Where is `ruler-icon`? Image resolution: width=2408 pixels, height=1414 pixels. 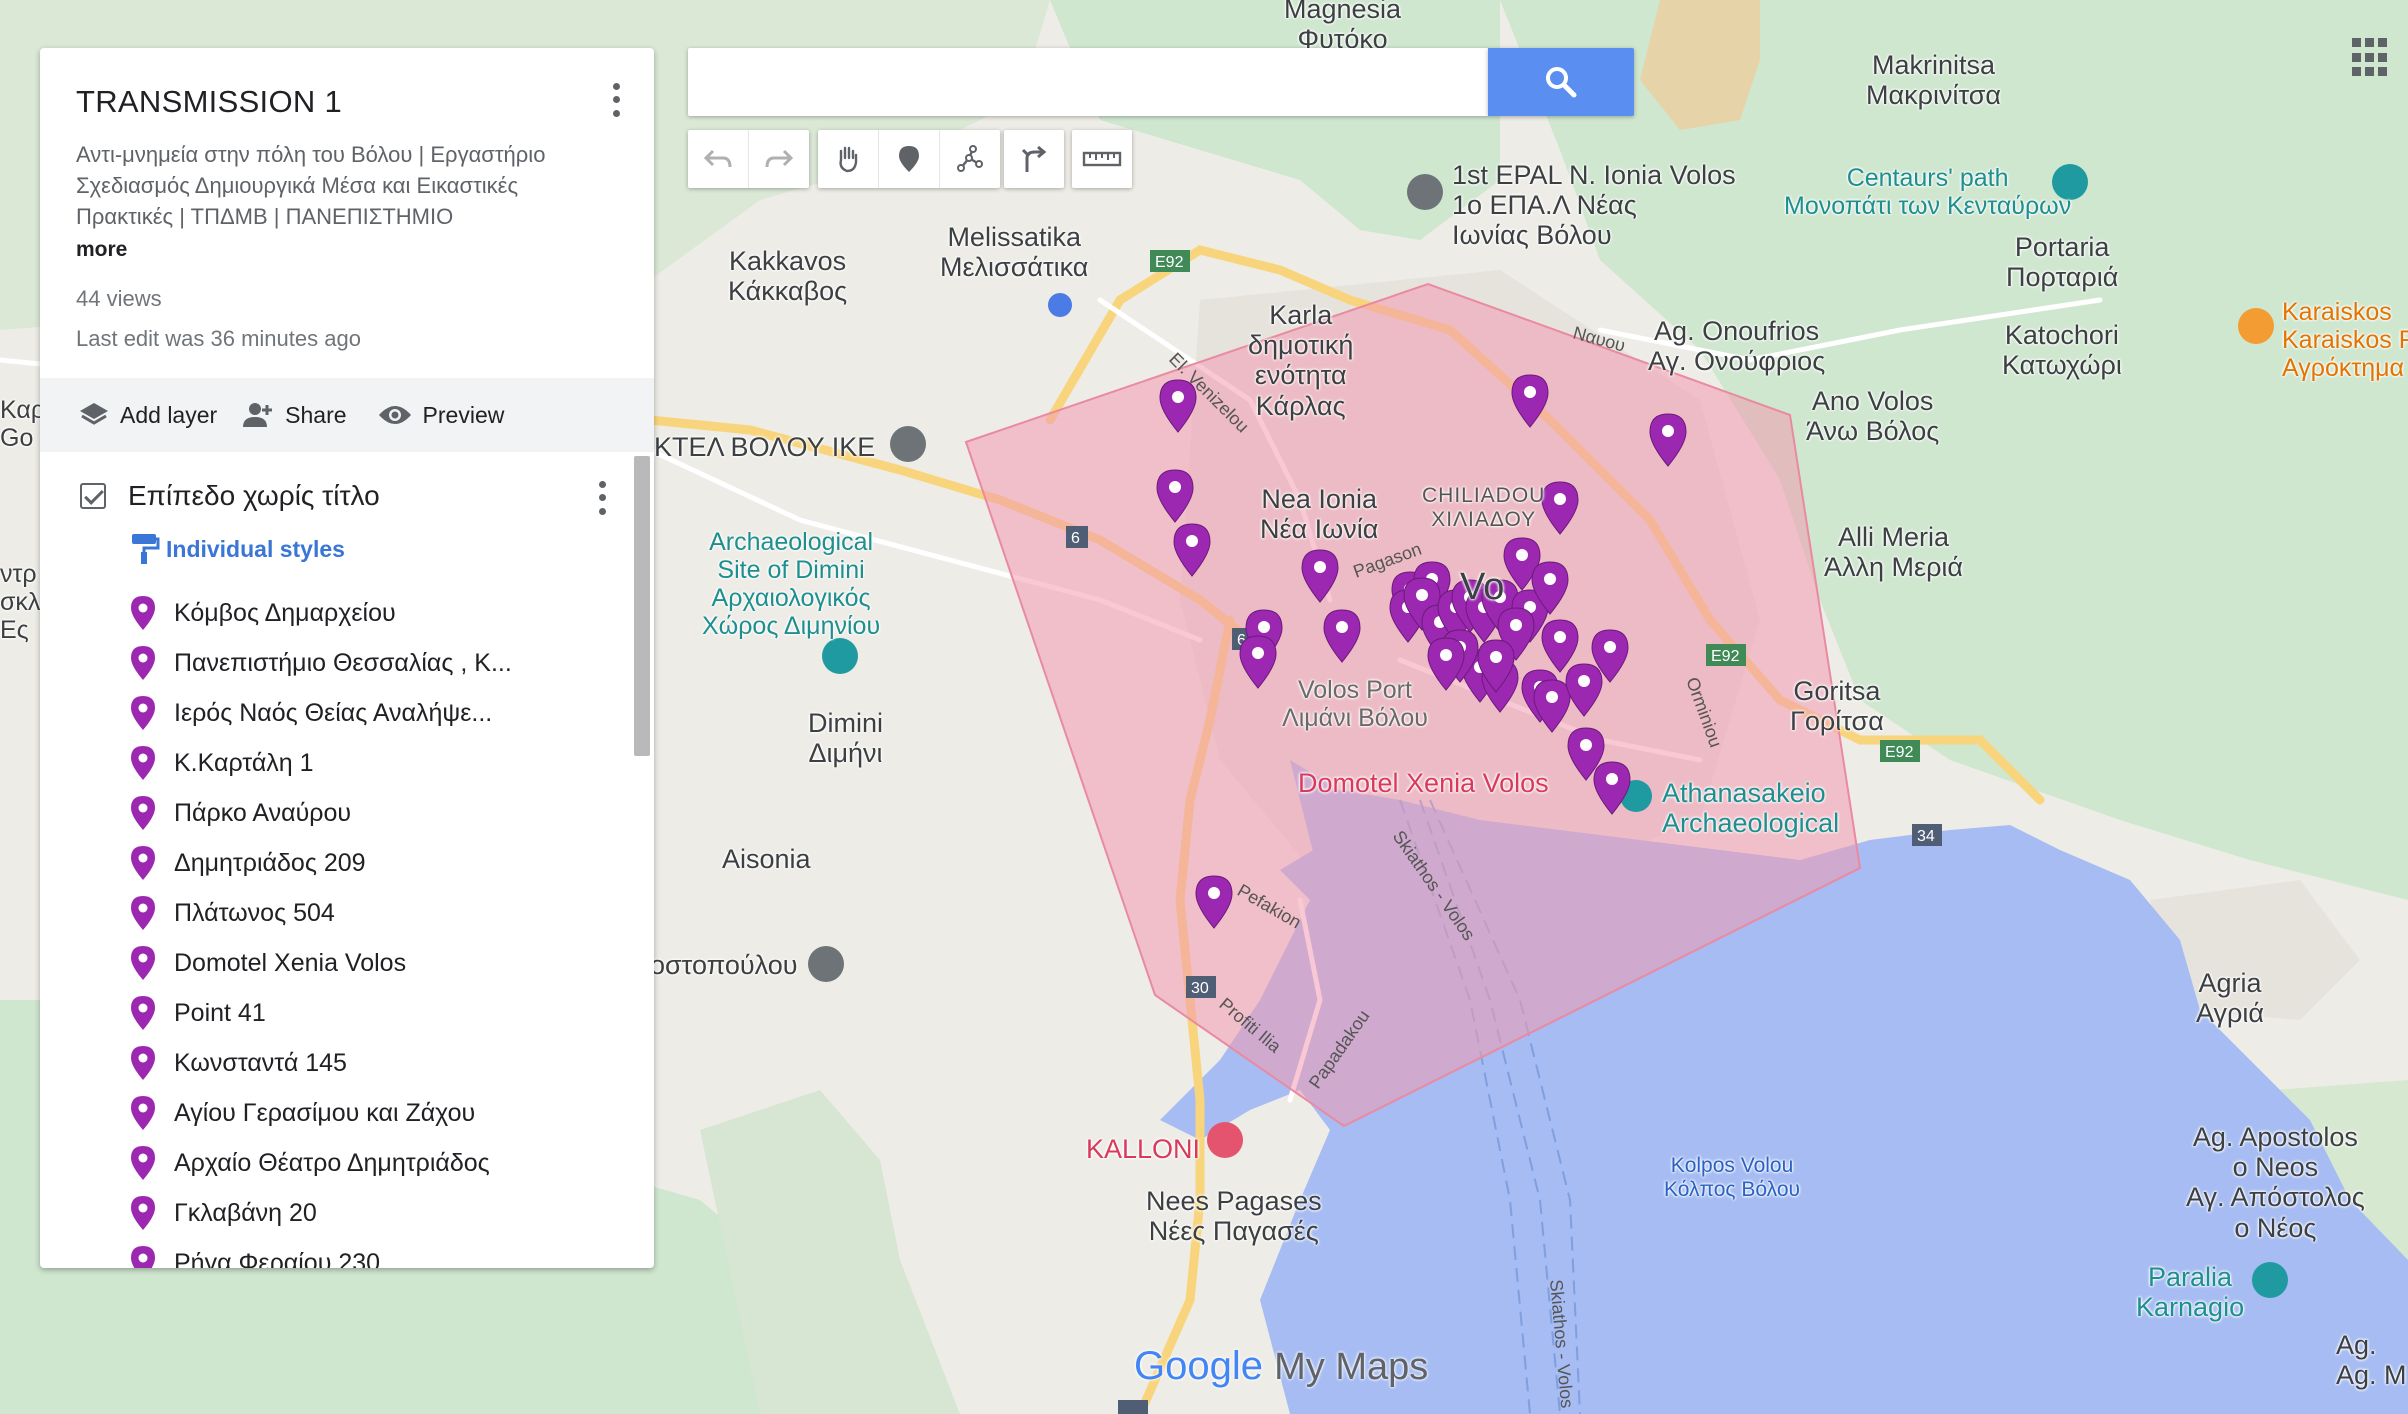 ruler-icon is located at coordinates (1102, 159).